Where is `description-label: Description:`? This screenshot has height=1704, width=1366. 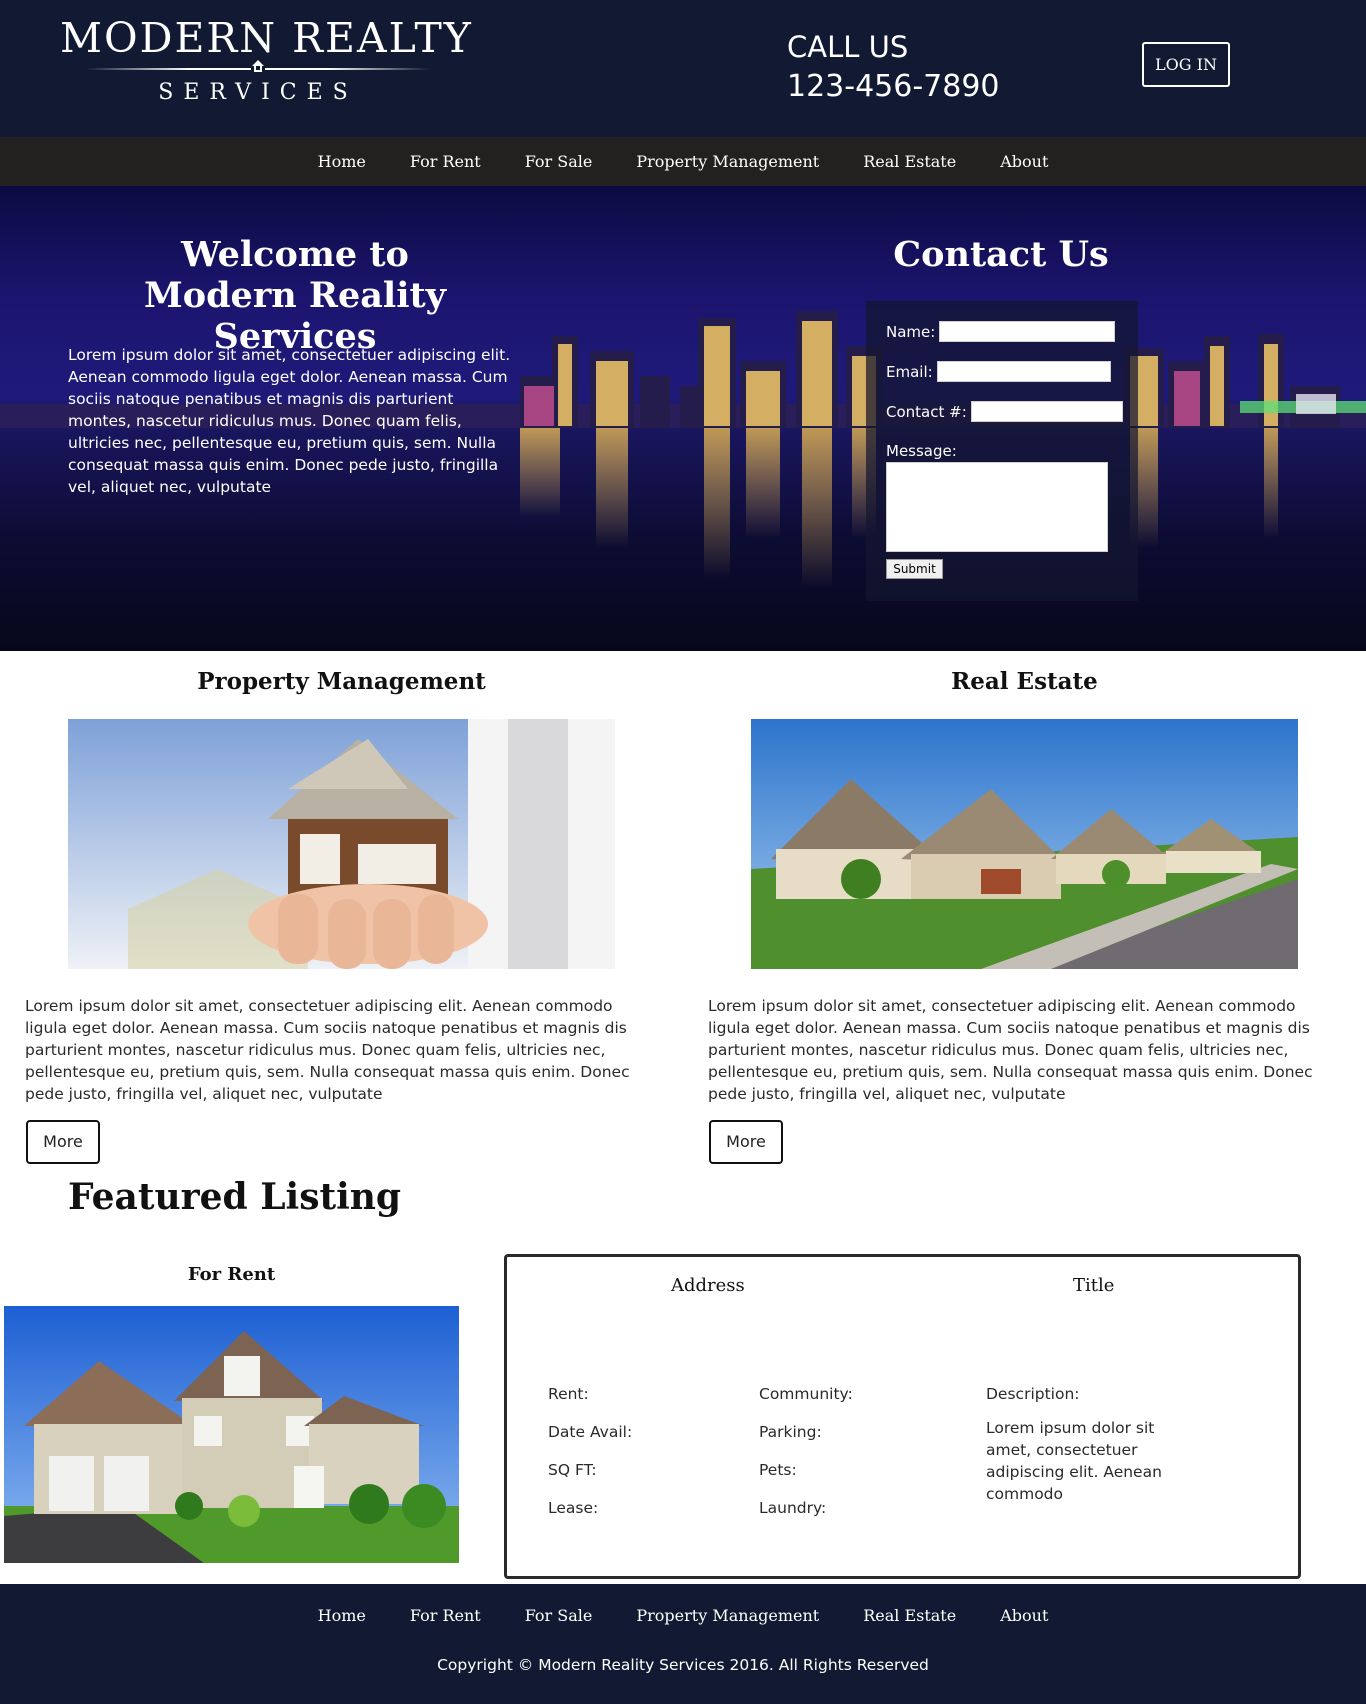
description-label: Description: is located at coordinates (1033, 1394).